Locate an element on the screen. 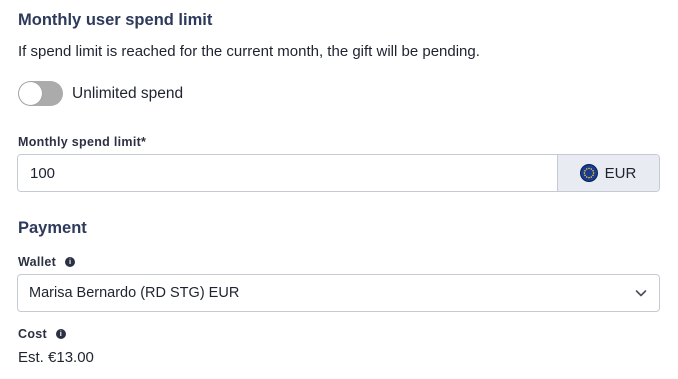 This screenshot has width=678, height=379. cost-label: Cost i is located at coordinates (42, 334).